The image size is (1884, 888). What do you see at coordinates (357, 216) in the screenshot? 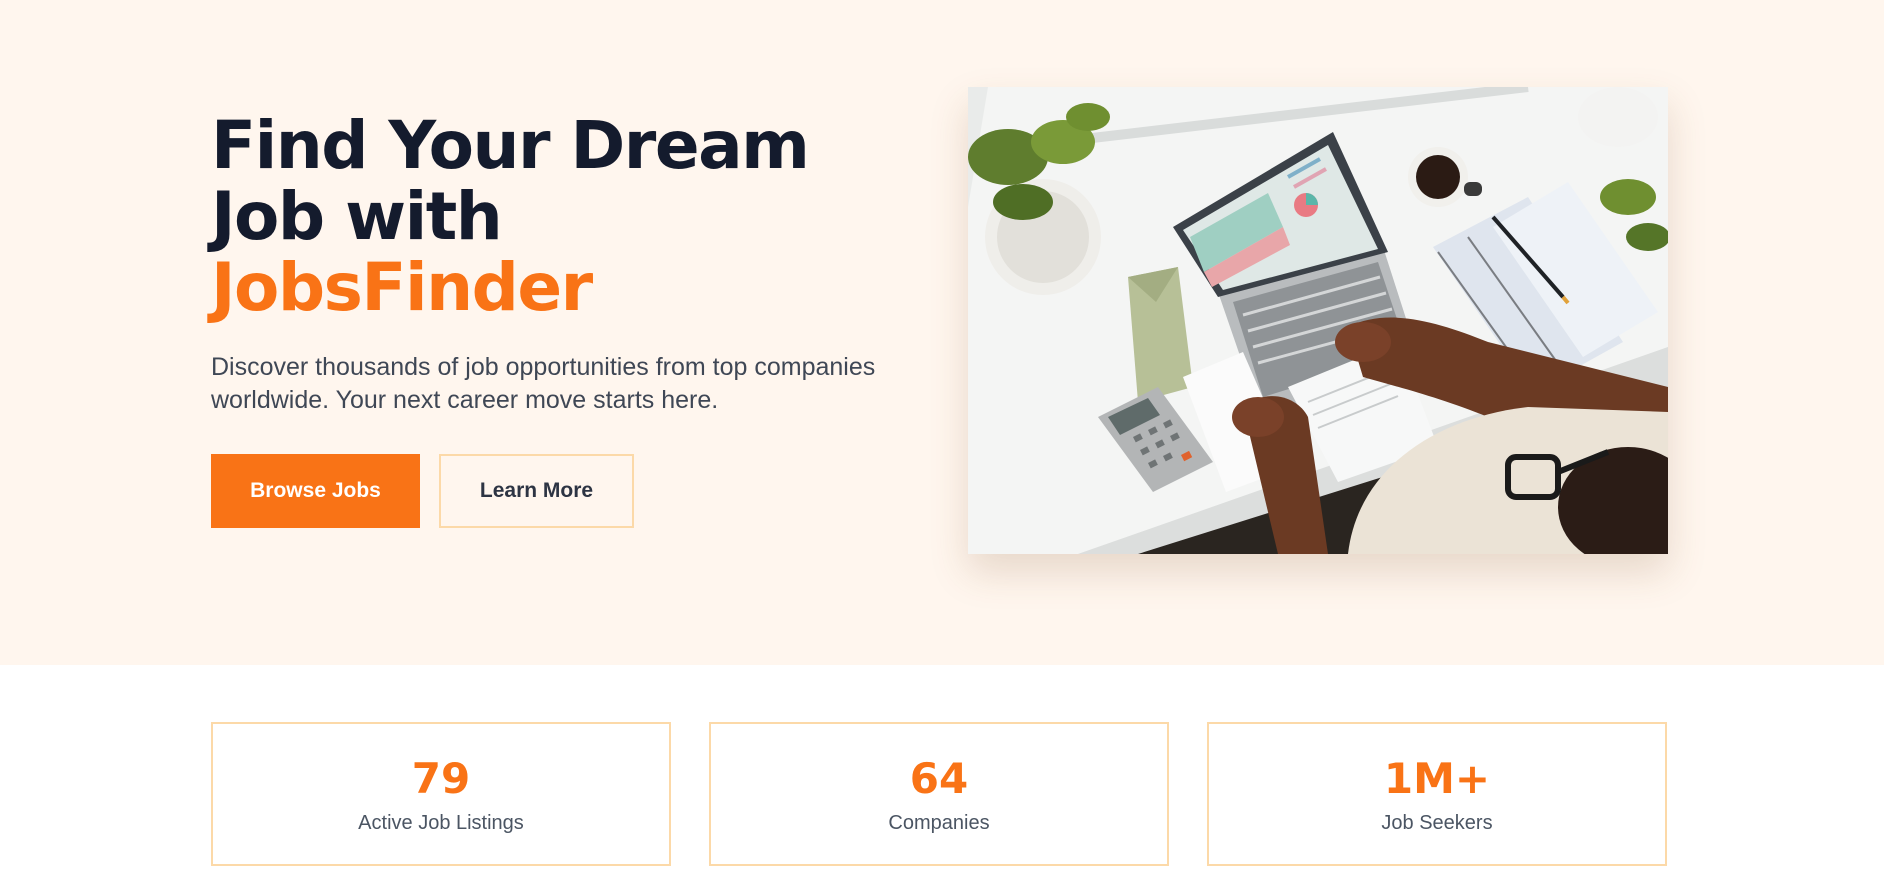
I see `hero-title-line-2: Job with` at bounding box center [357, 216].